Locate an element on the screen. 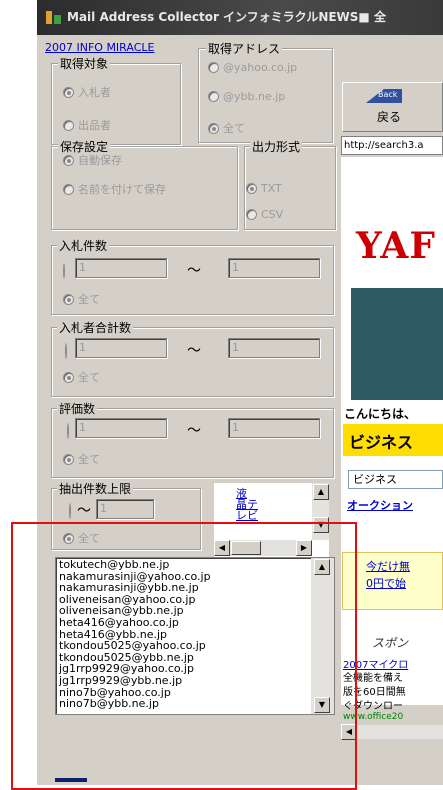  output-format-label: 出力形式 is located at coordinates (276, 146).